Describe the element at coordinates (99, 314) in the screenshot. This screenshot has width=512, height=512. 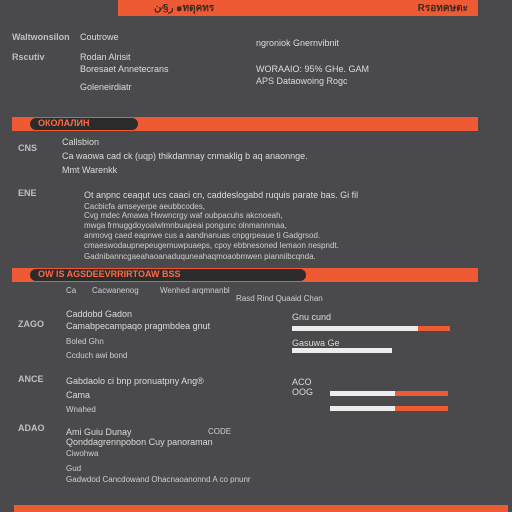
I see `section-2-row-1-line-1: Caddobd Gadon` at that location.